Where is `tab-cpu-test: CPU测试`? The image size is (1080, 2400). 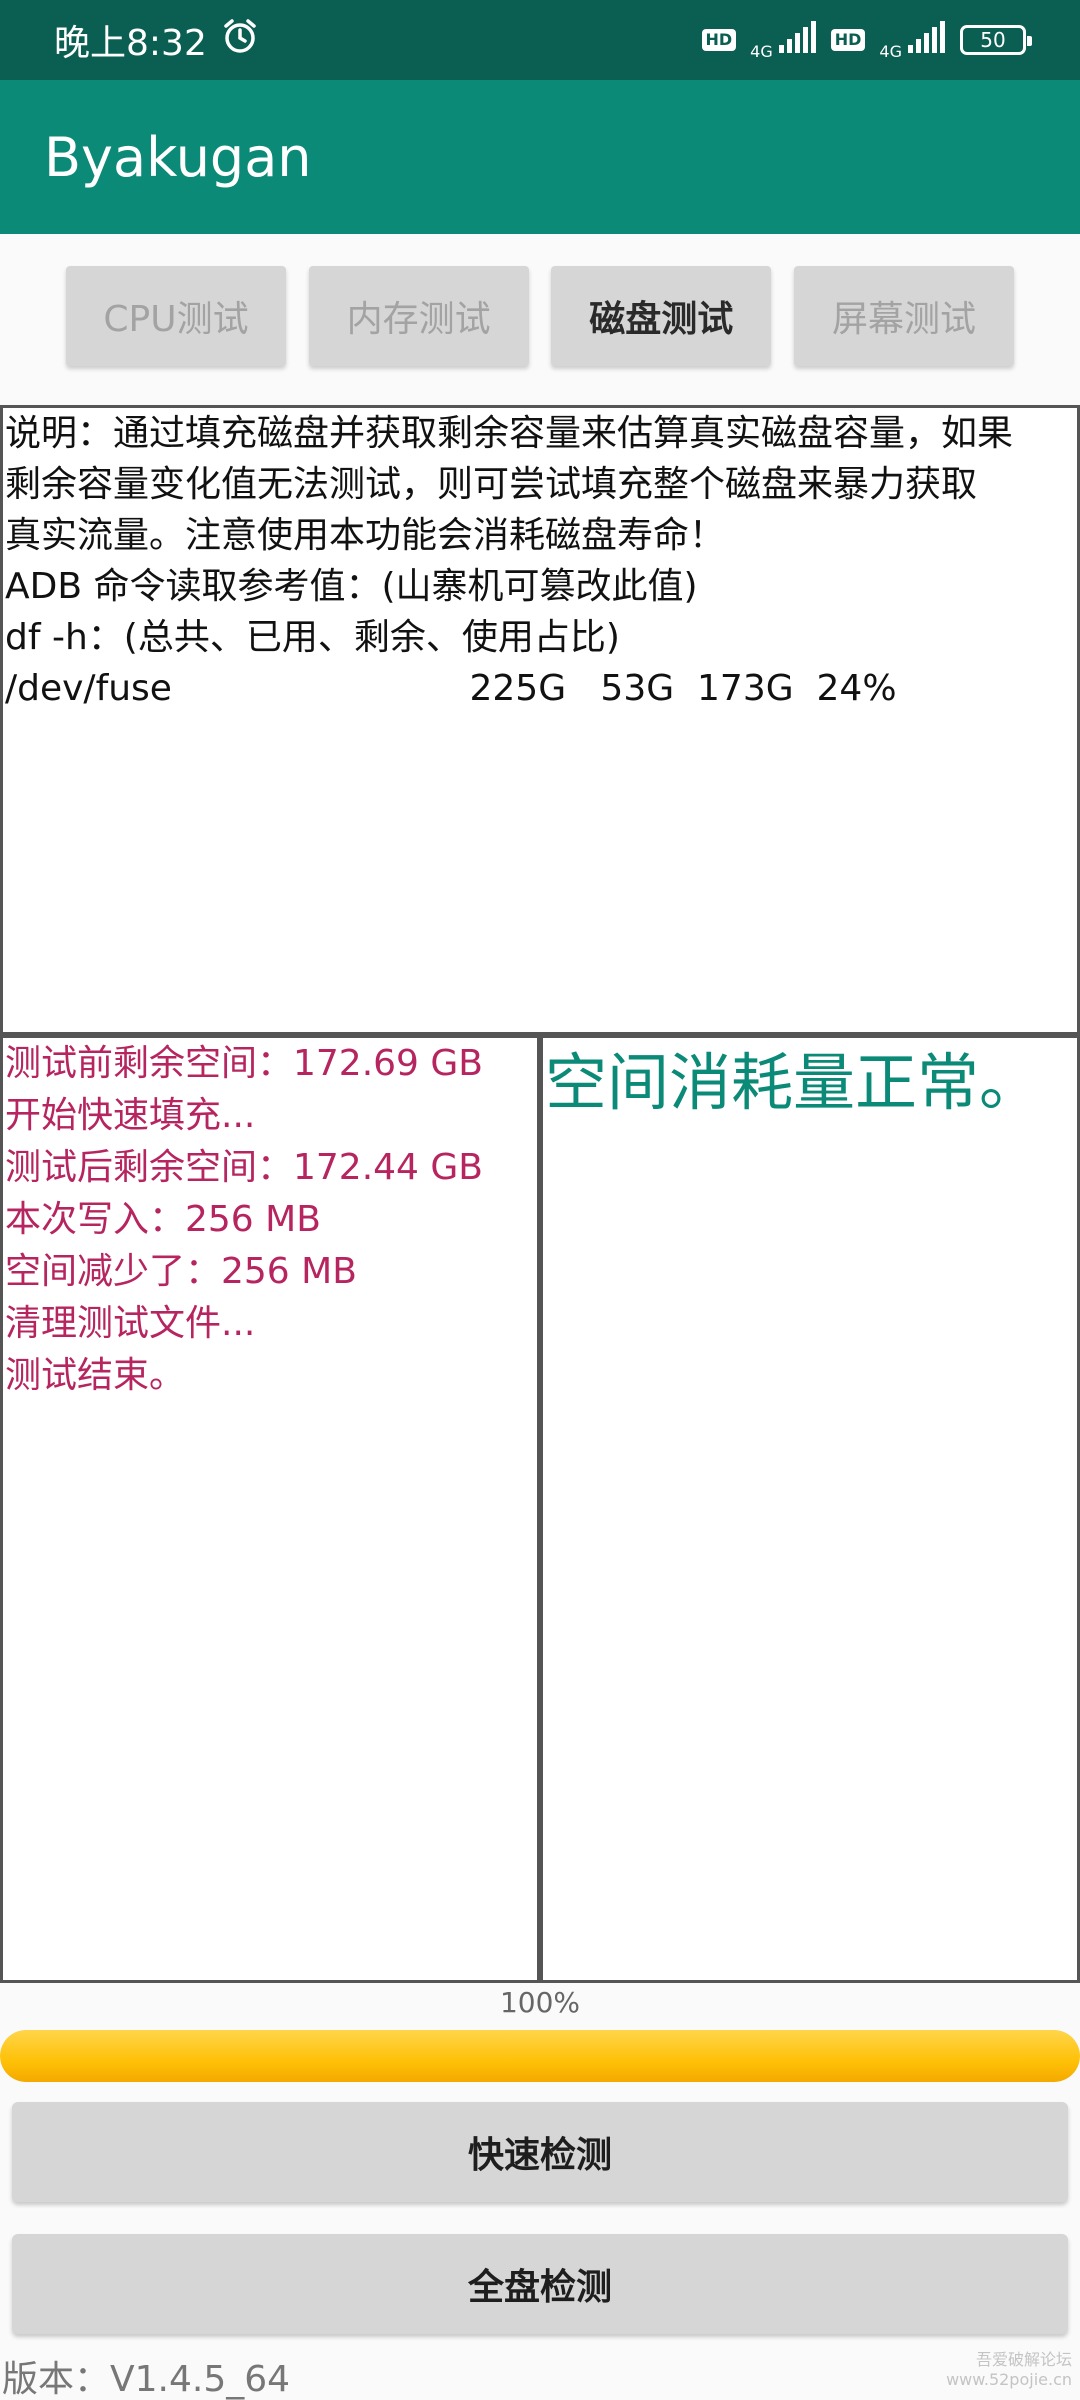
tab-cpu-test: CPU测试 is located at coordinates (176, 316).